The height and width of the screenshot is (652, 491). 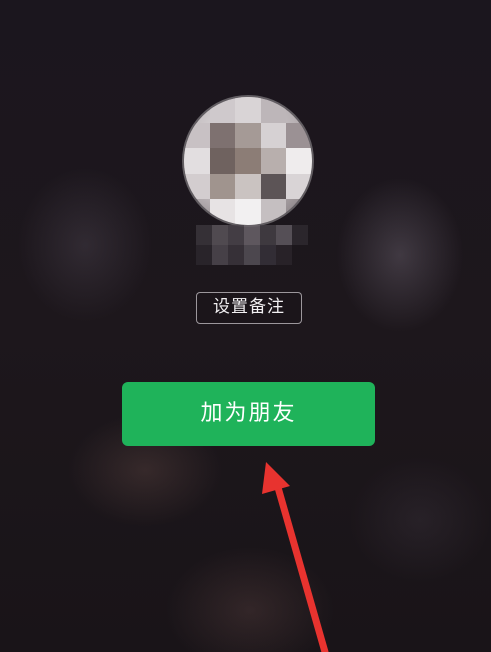 I want to click on nickname-mosaic, so click(x=252, y=245).